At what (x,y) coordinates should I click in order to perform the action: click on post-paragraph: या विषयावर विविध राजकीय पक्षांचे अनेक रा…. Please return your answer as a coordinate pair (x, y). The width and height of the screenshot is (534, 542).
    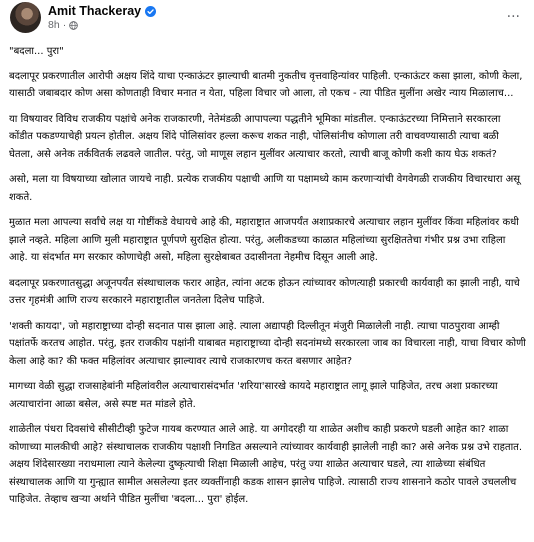
    Looking at the image, I should click on (255, 136).